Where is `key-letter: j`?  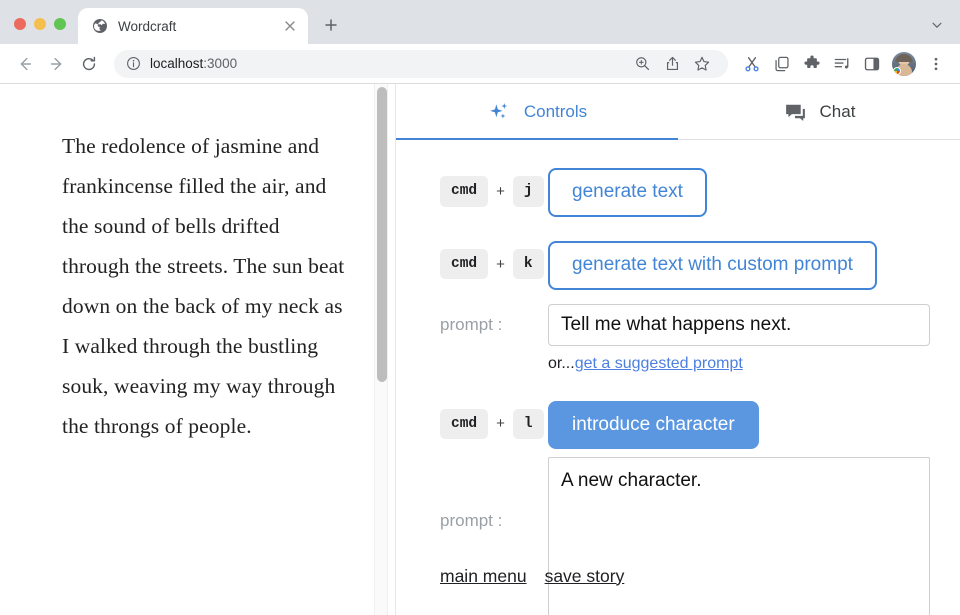
key-letter: j is located at coordinates (528, 191).